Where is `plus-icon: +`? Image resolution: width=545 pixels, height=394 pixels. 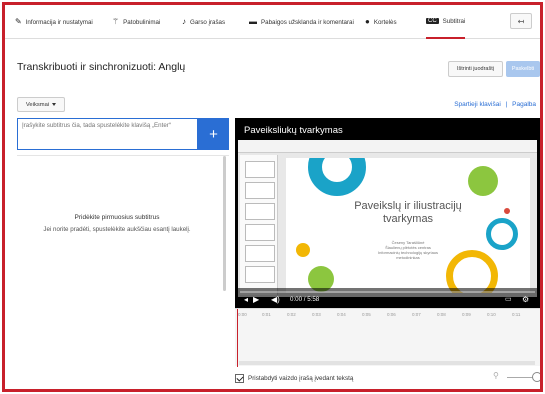 plus-icon: + is located at coordinates (213, 134).